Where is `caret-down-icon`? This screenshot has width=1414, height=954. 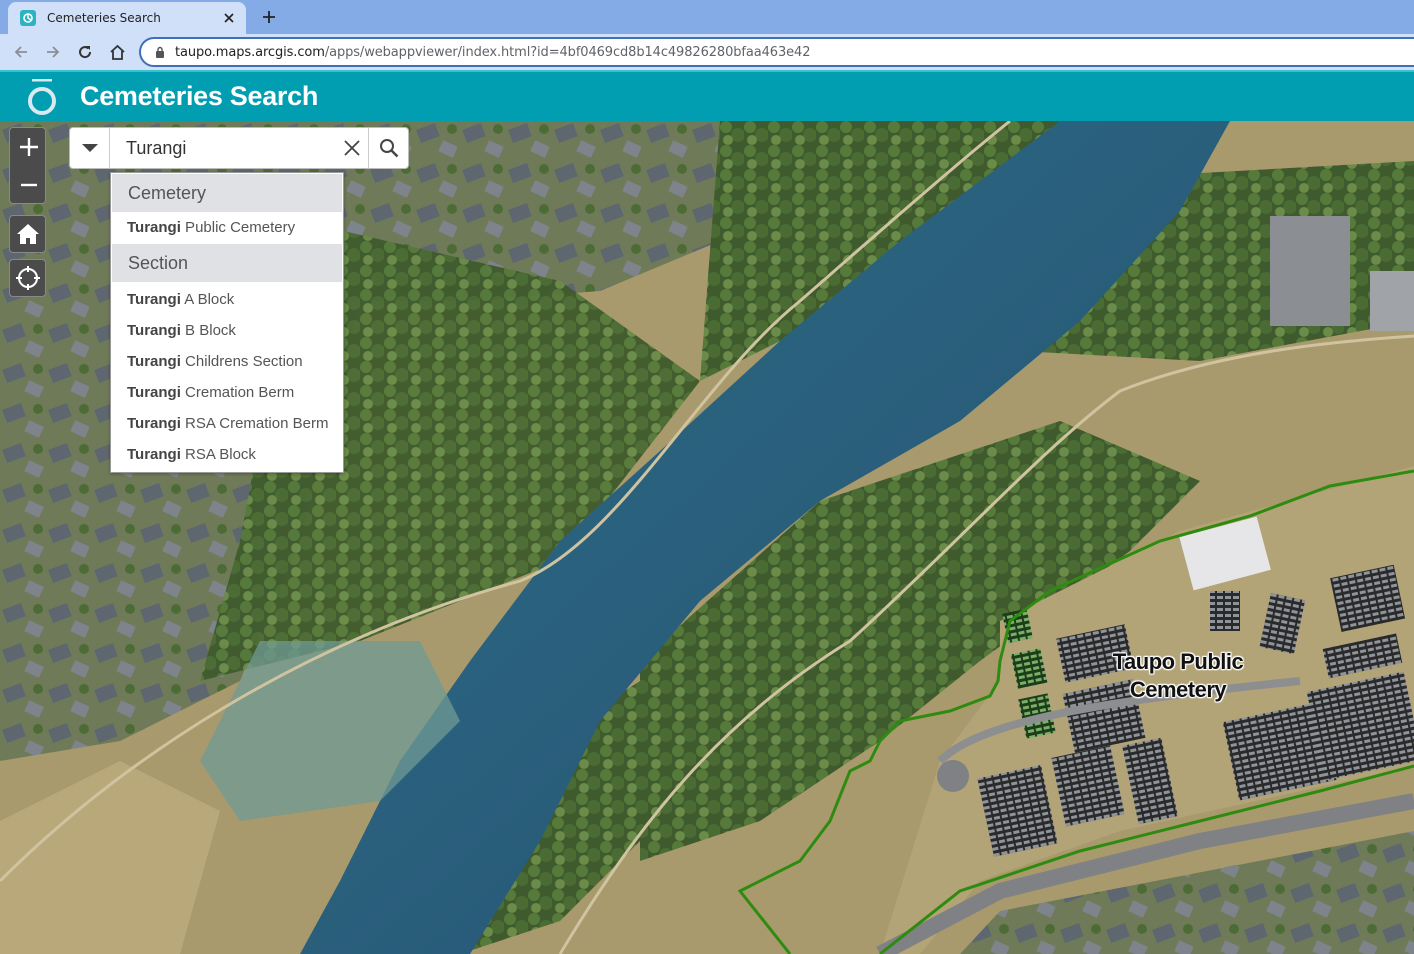
caret-down-icon is located at coordinates (89, 148).